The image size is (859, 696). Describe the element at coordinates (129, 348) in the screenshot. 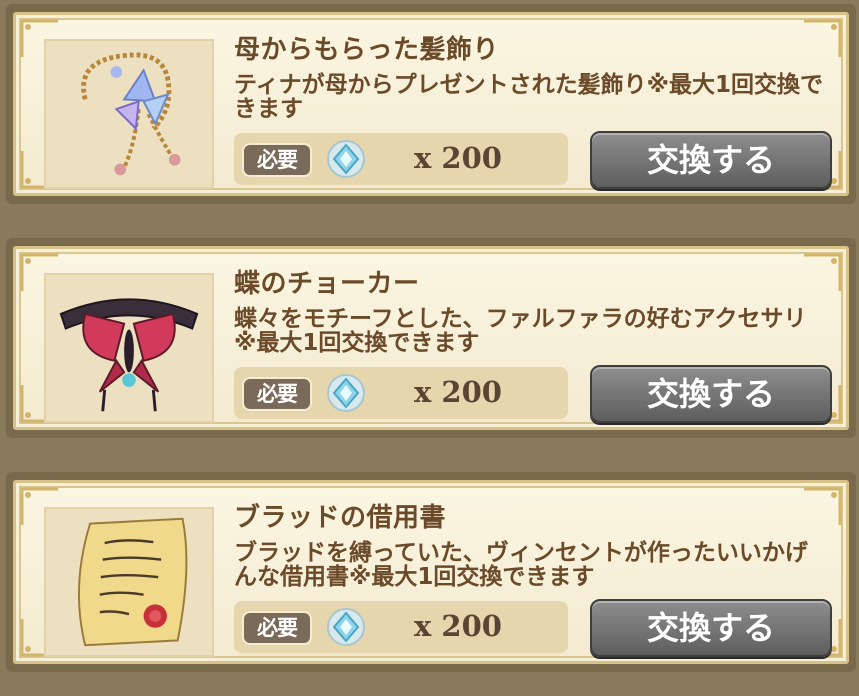

I see `butterfly-choker-icon` at that location.